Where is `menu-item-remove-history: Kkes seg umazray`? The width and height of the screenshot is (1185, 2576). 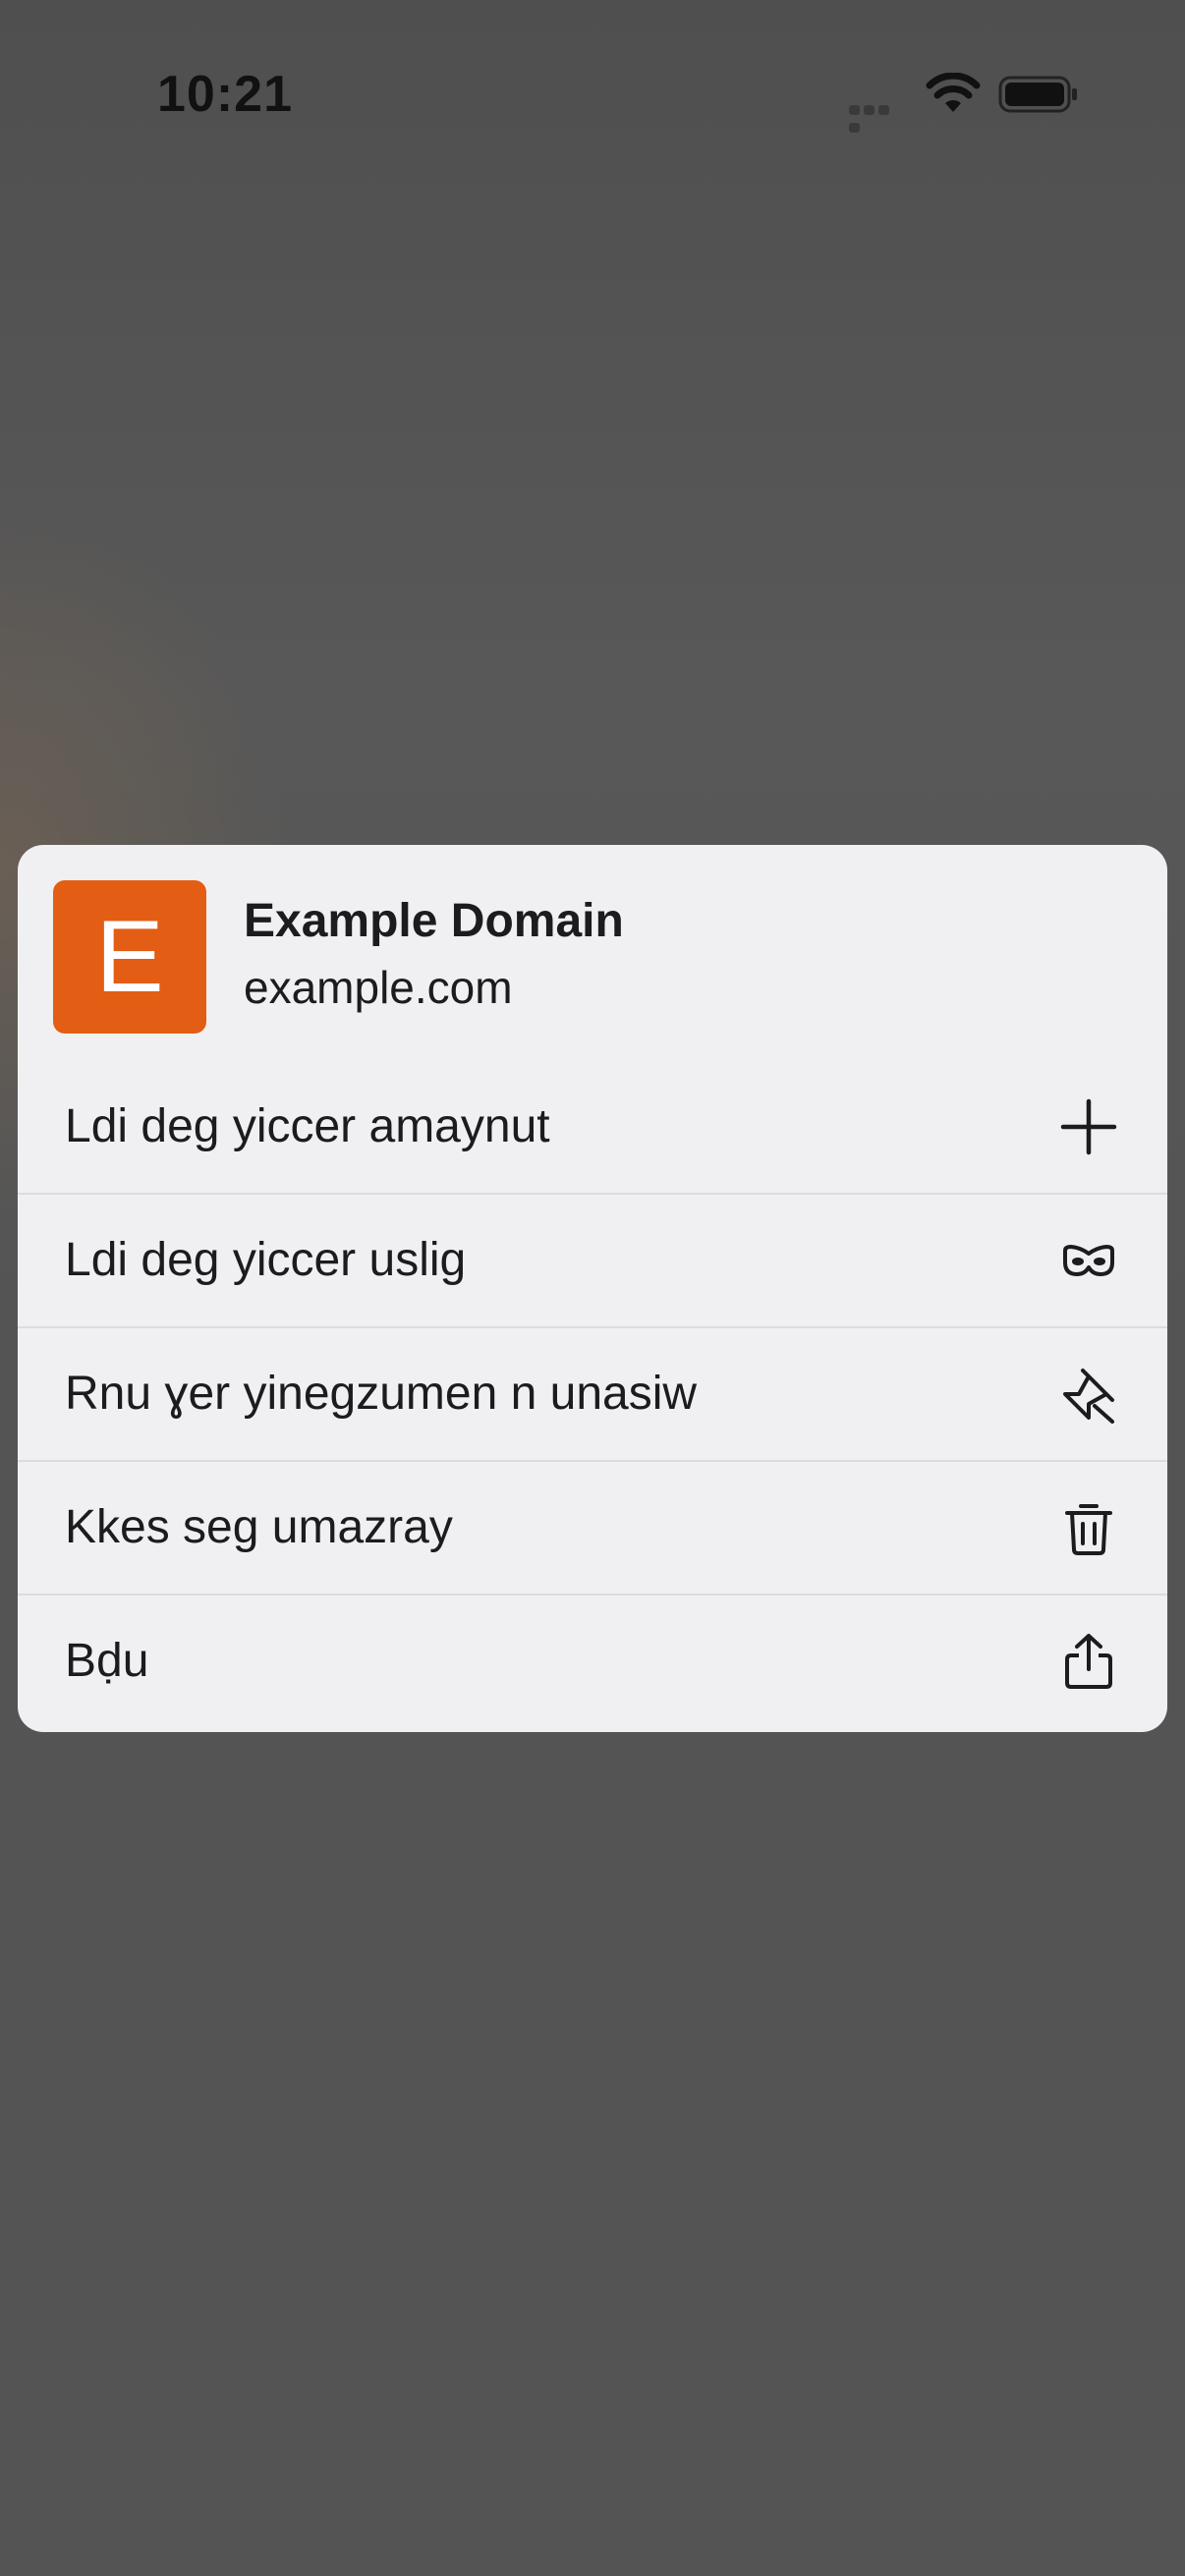
menu-item-remove-history: Kkes seg umazray is located at coordinates (592, 1528).